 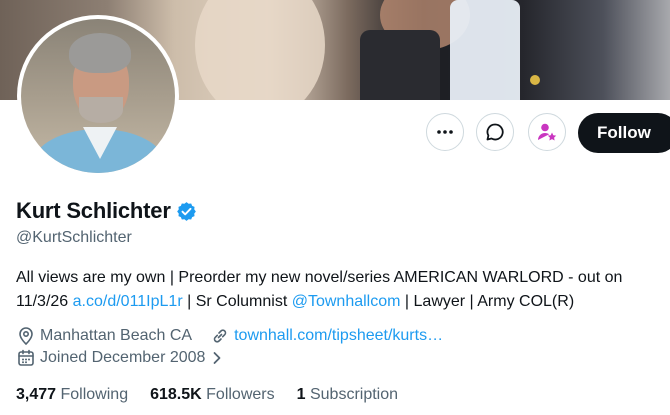 What do you see at coordinates (94, 394) in the screenshot?
I see `following-label: Following` at bounding box center [94, 394].